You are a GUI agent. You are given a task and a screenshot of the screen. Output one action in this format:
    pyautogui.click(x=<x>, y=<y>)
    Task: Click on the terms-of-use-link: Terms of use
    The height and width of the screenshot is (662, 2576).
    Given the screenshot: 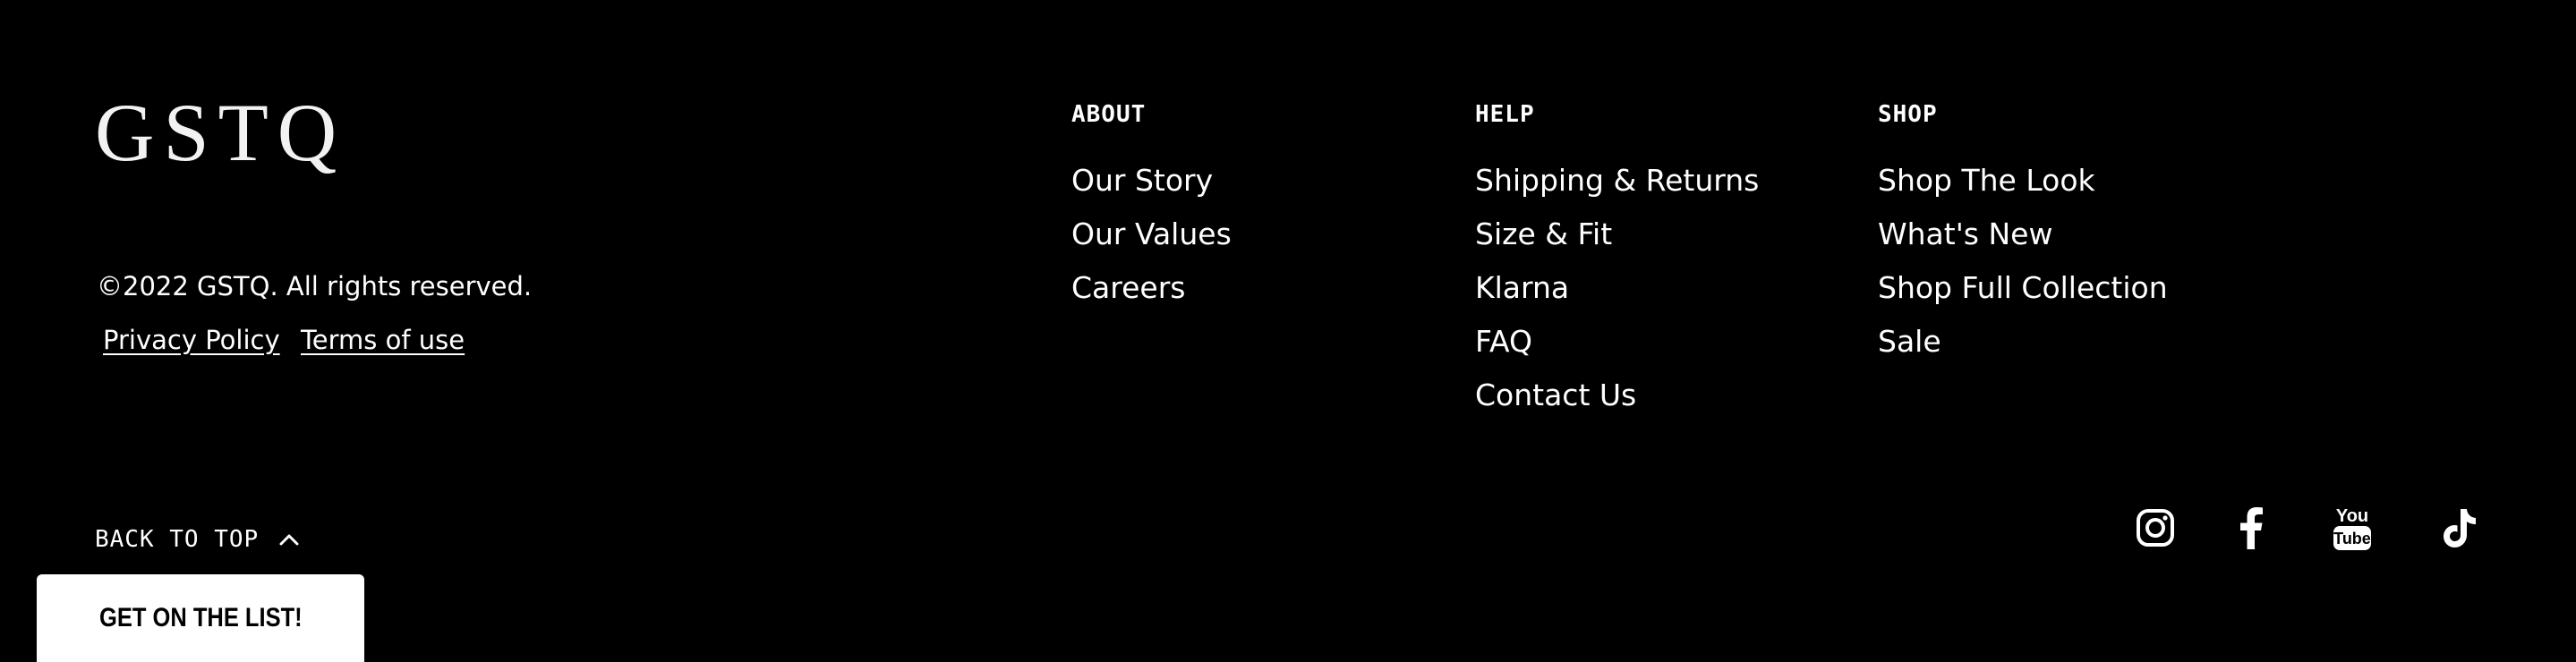 What is the action you would take?
    pyautogui.click(x=383, y=340)
    